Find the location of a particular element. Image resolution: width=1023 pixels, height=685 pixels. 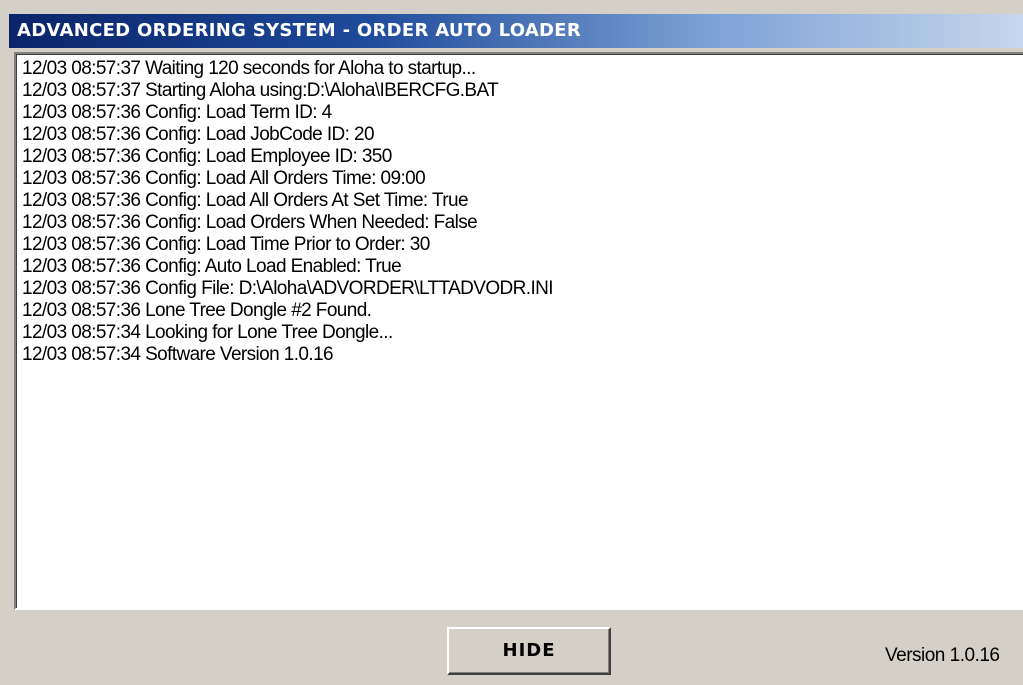

version-label: Version 1.0.16 is located at coordinates (942, 655).